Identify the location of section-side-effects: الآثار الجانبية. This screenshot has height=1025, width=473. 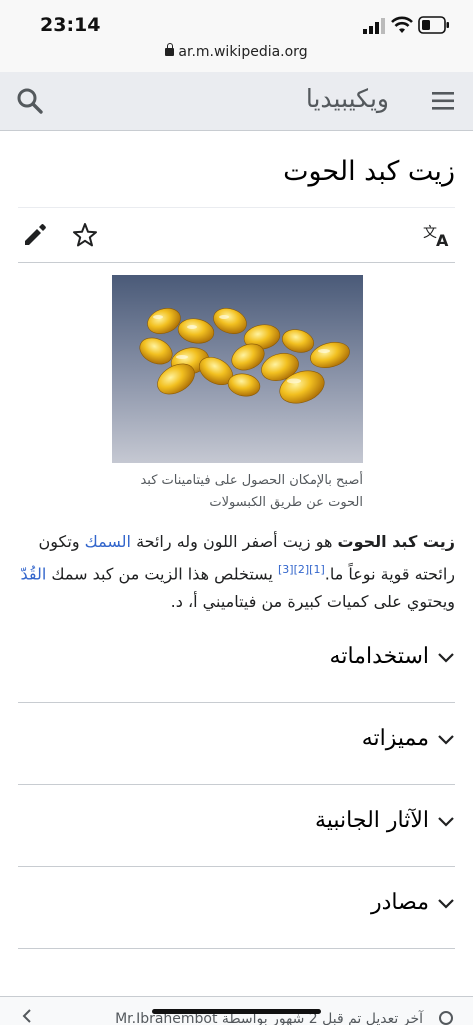
(236, 825).